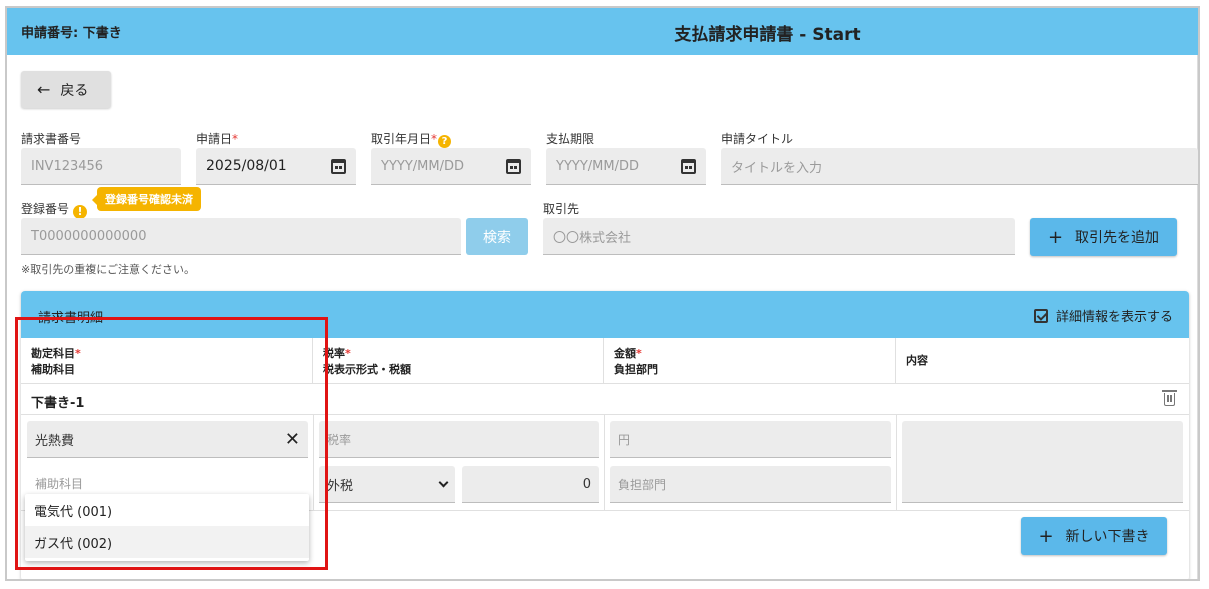  I want to click on account-value: 光熱費, so click(55, 441).